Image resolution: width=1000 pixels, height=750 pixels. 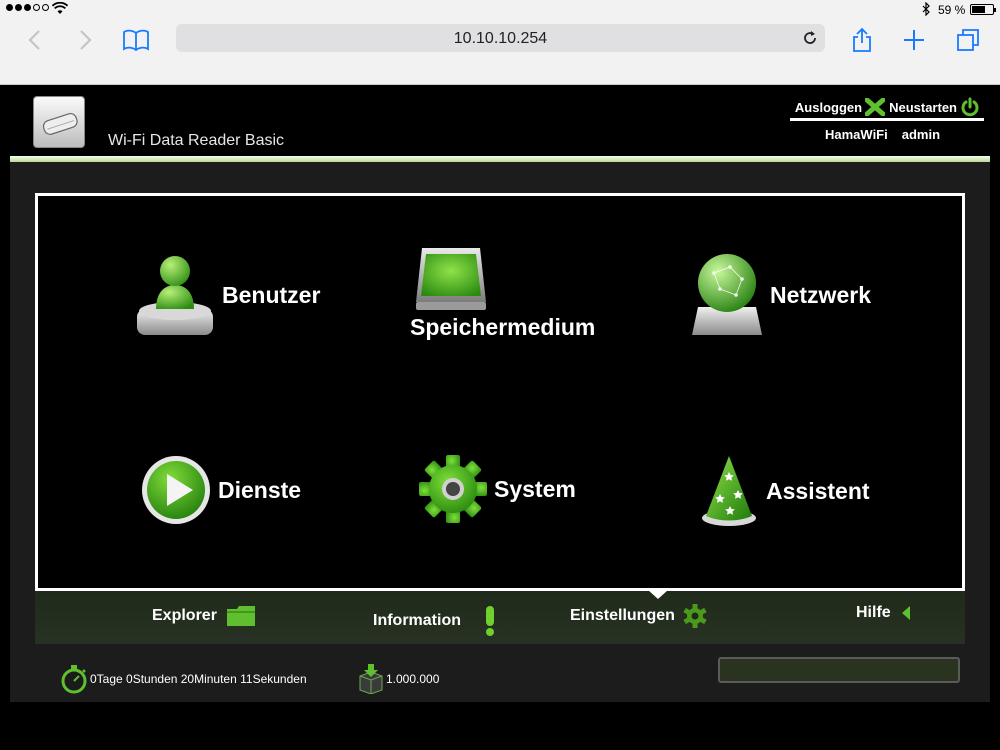 I want to click on power-icon, so click(x=970, y=107).